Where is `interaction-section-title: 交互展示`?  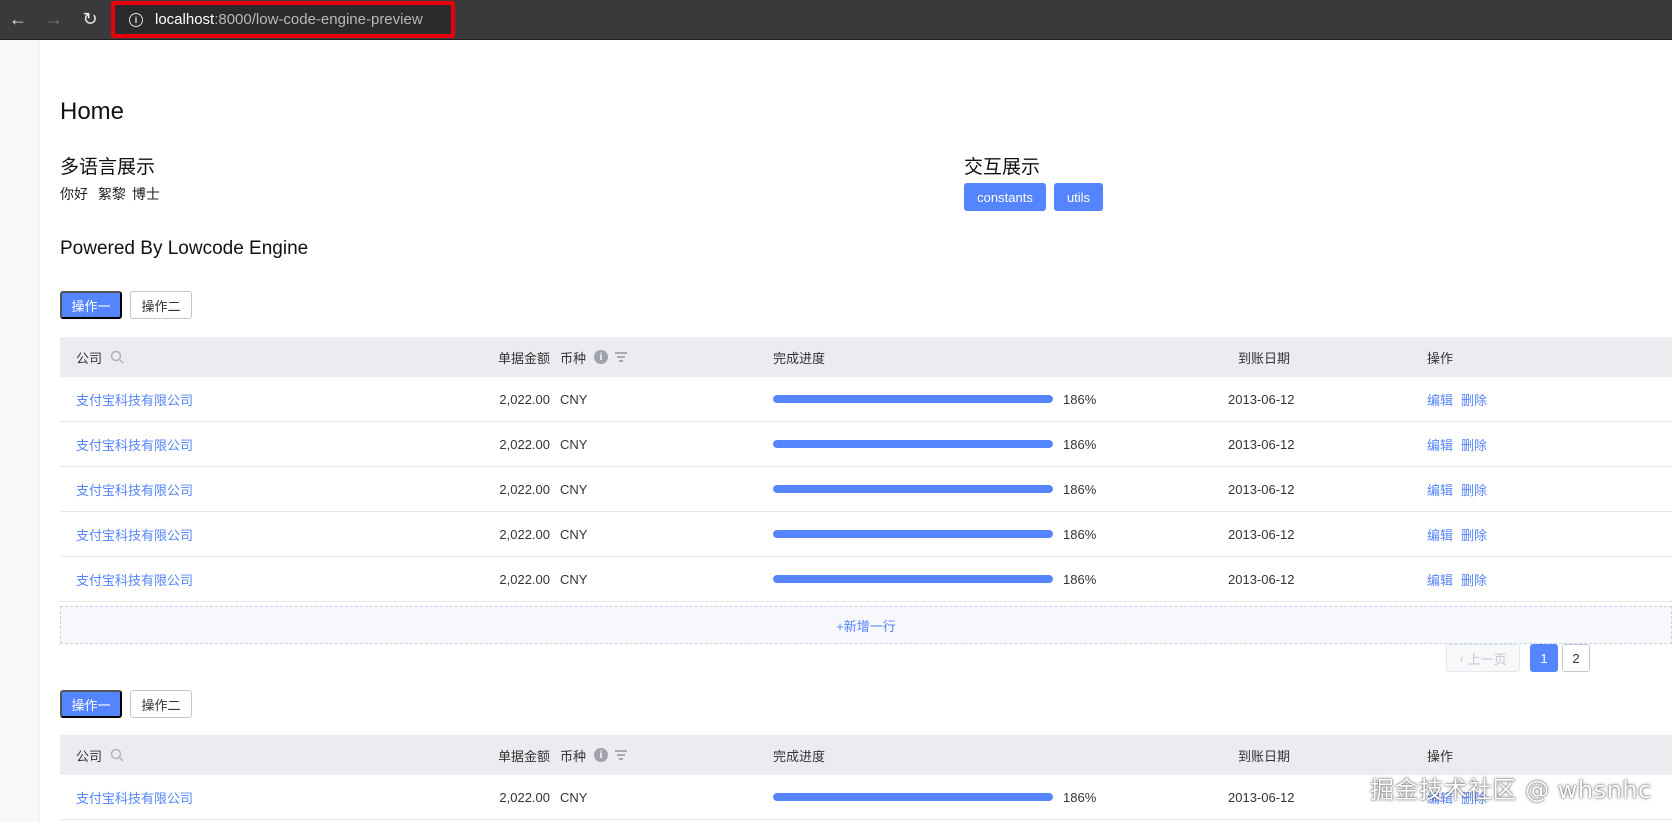 interaction-section-title: 交互展示 is located at coordinates (1002, 167).